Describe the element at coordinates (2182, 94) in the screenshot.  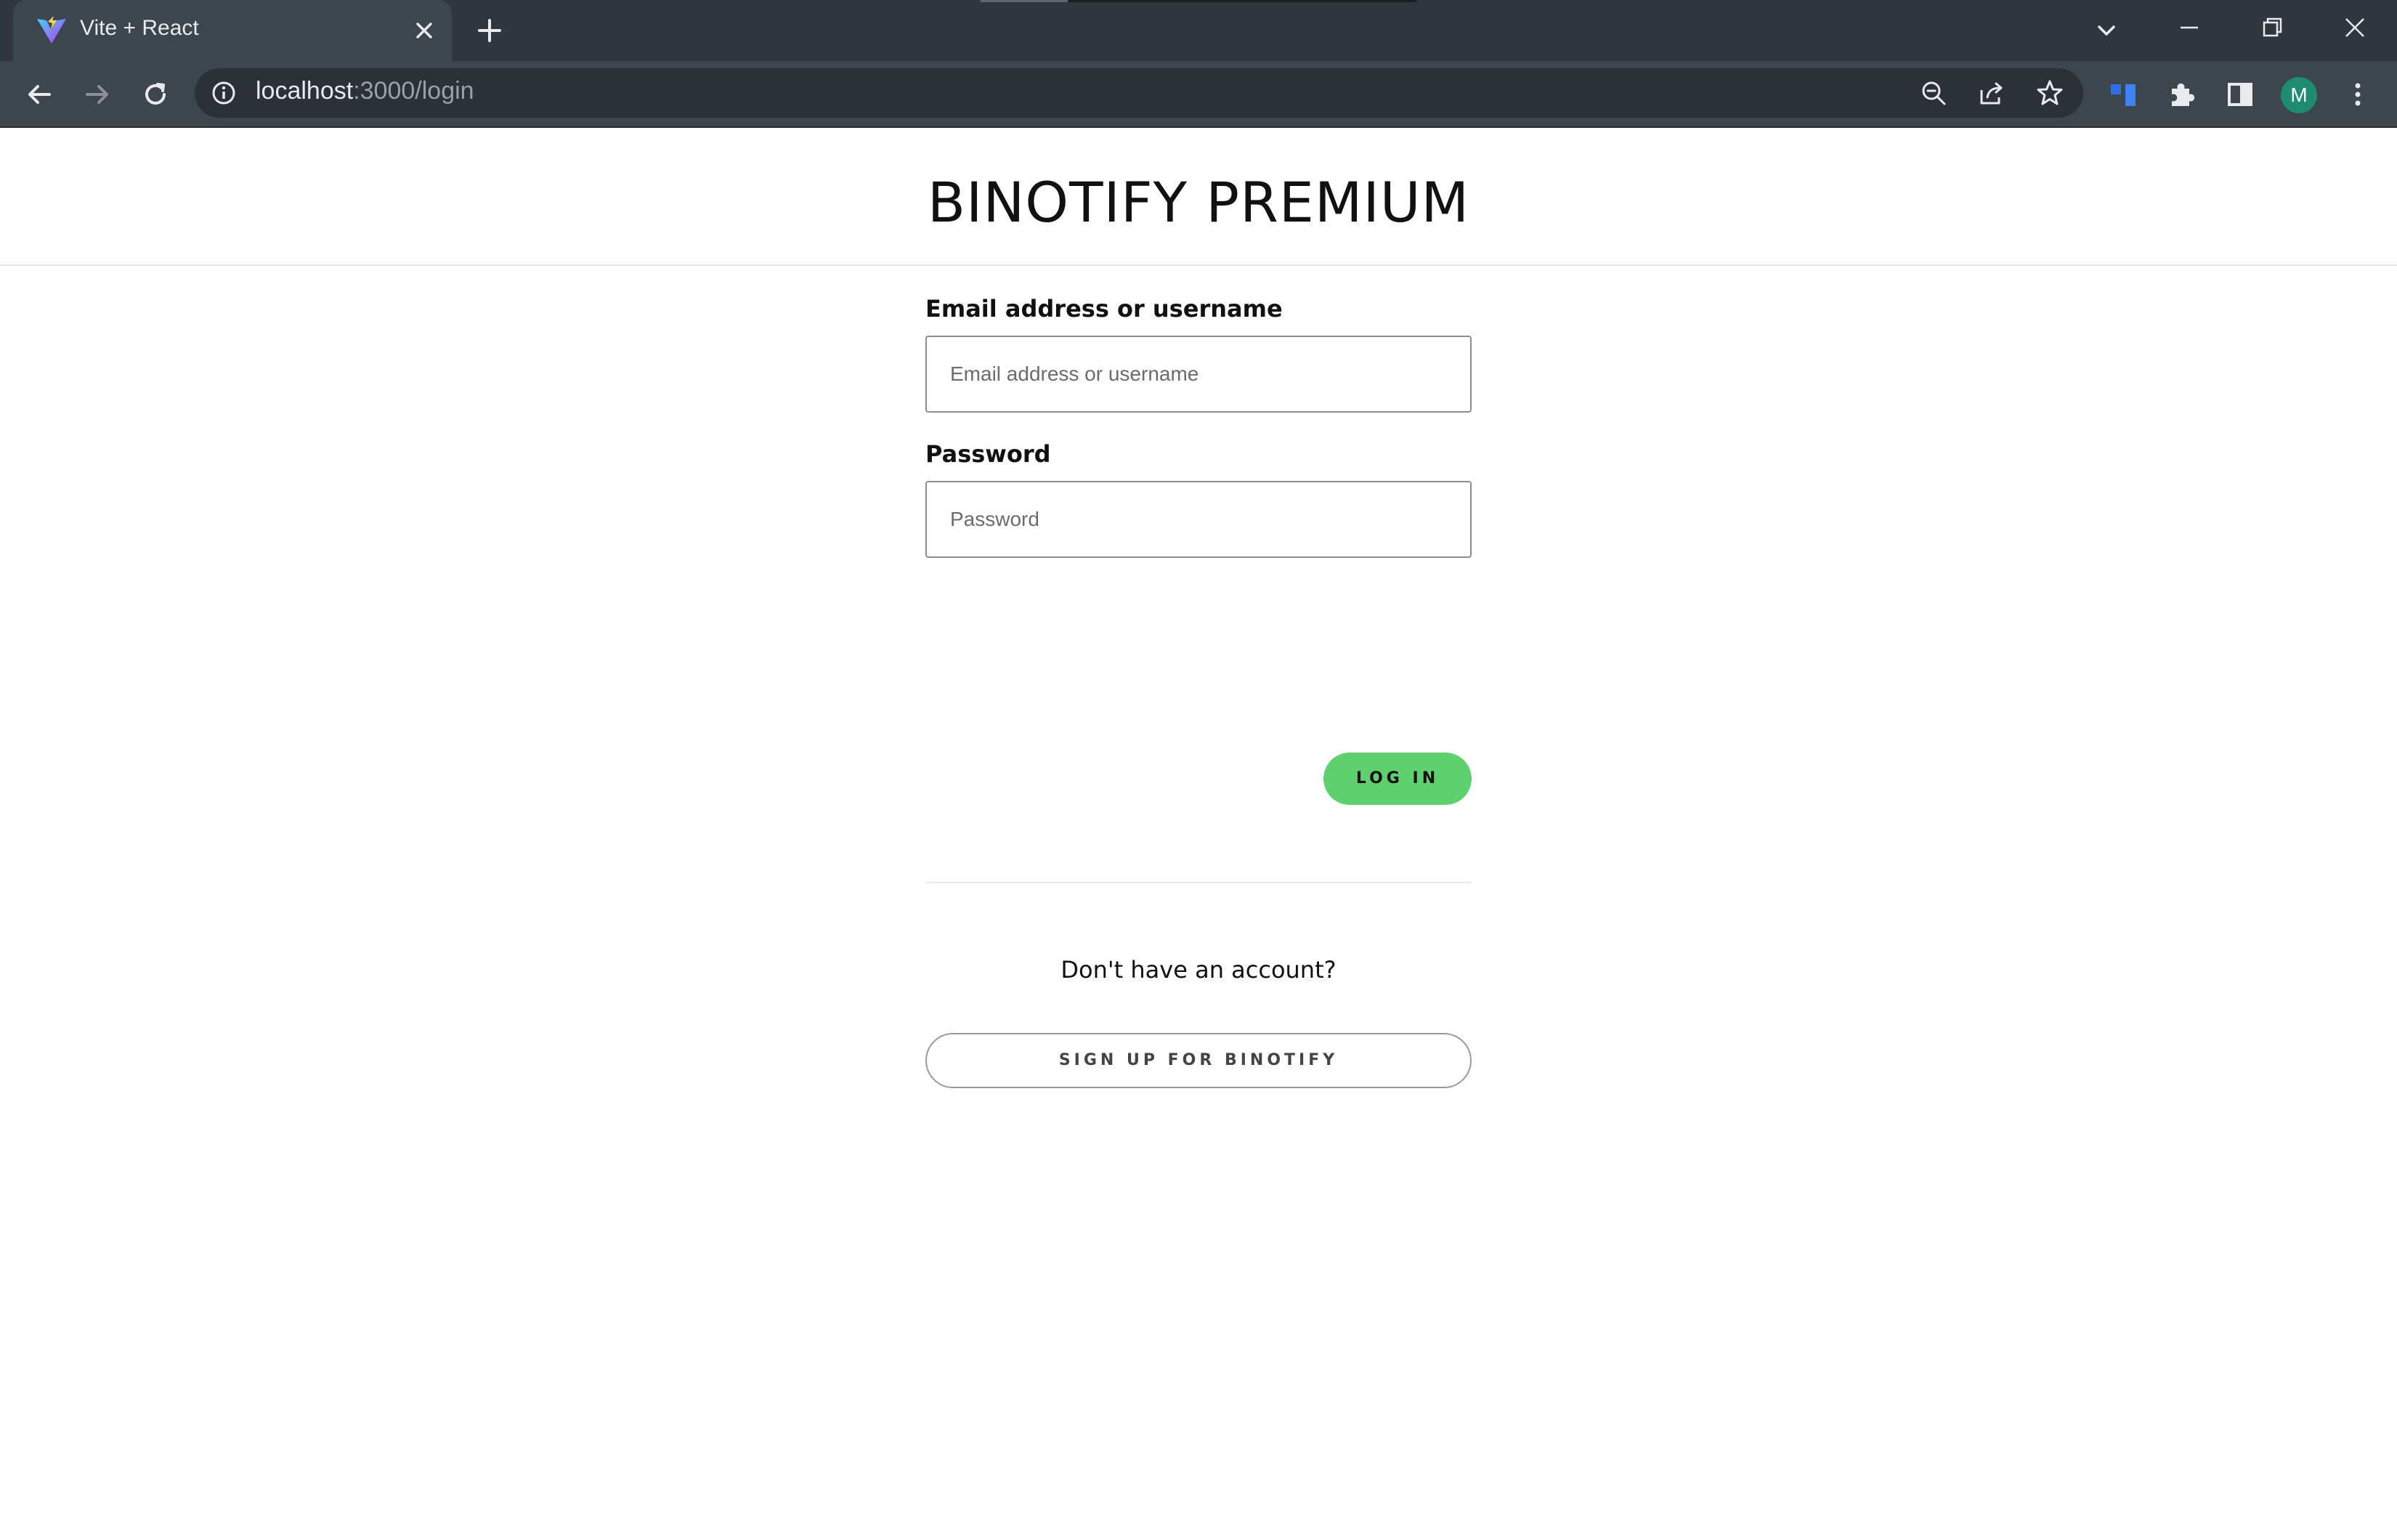
I see `puzzle-icon` at that location.